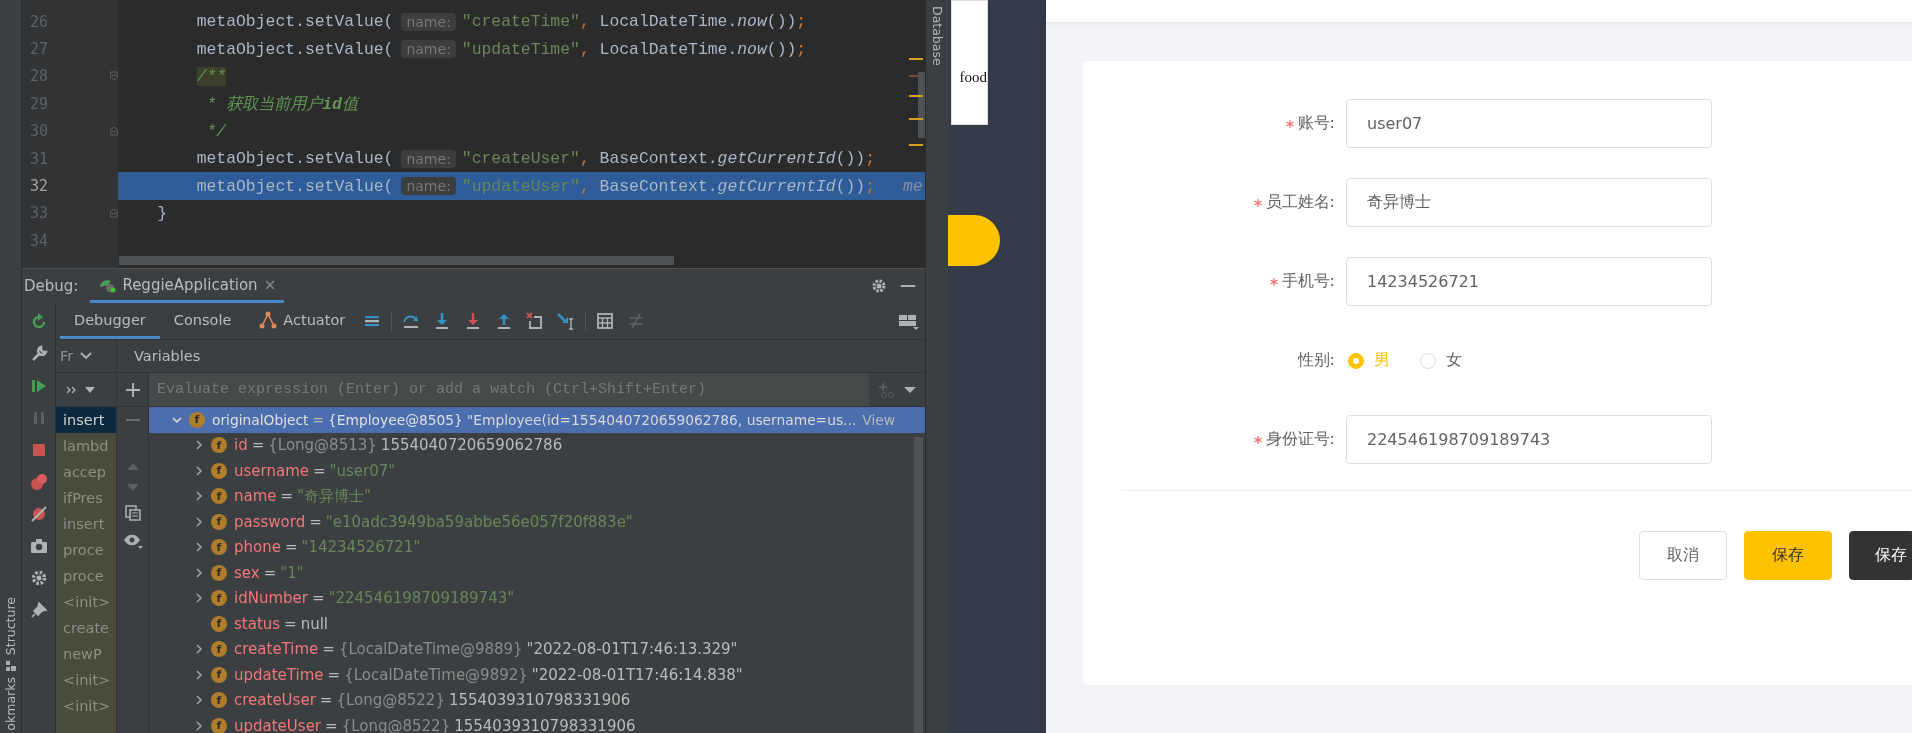  What do you see at coordinates (1529, 123) in the screenshot?
I see `text-field: user07` at bounding box center [1529, 123].